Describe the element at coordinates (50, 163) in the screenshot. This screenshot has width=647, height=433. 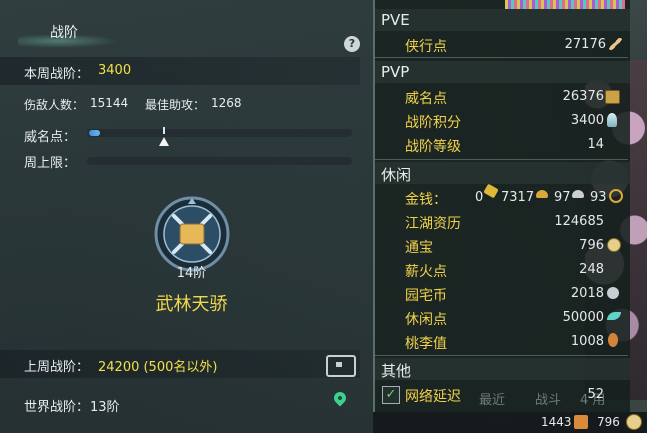
I see `cap-label: 周上限：` at that location.